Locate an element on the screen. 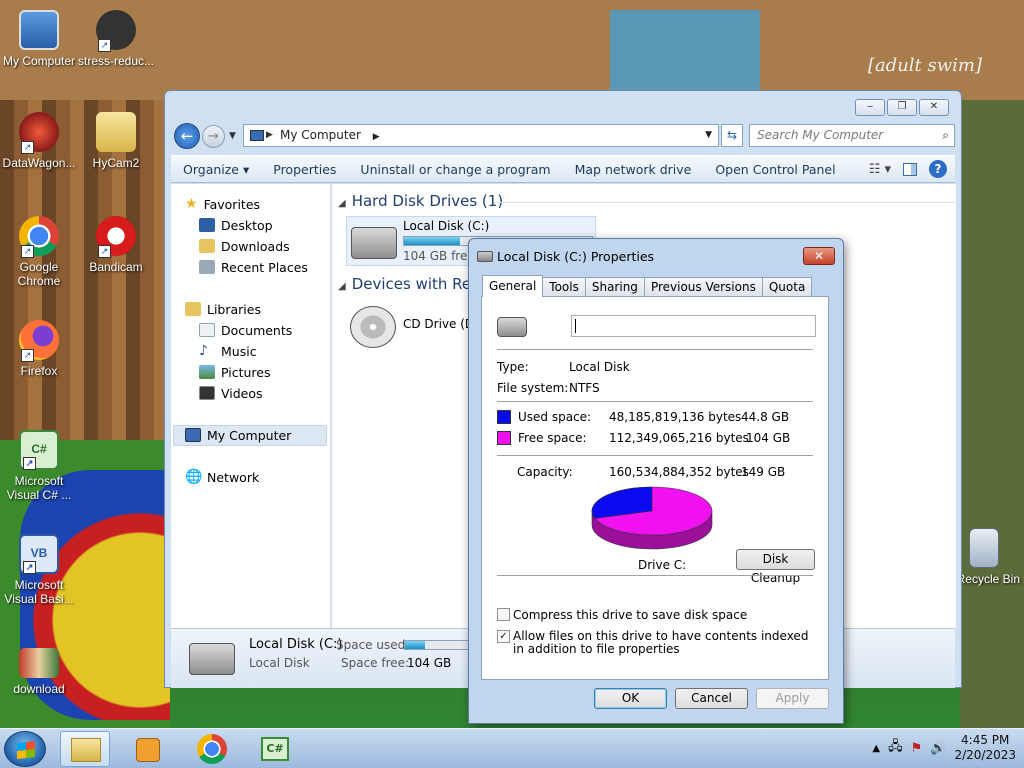  desktop-icon-label: download is located at coordinates (39, 689).